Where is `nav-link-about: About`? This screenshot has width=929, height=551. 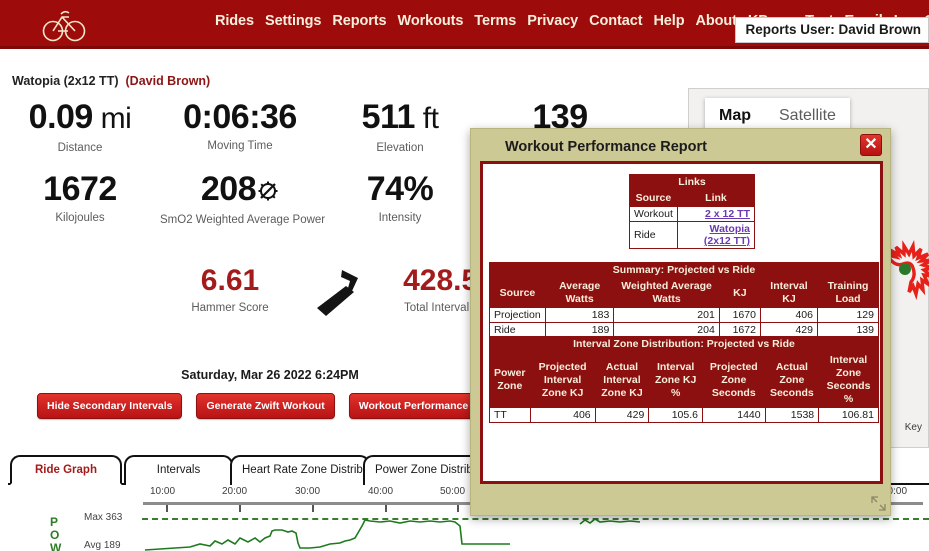 nav-link-about: About is located at coordinates (715, 21).